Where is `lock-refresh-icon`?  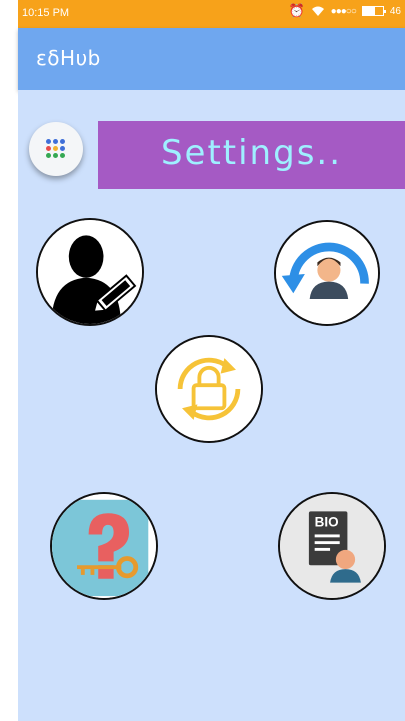
lock-refresh-icon is located at coordinates (209, 389).